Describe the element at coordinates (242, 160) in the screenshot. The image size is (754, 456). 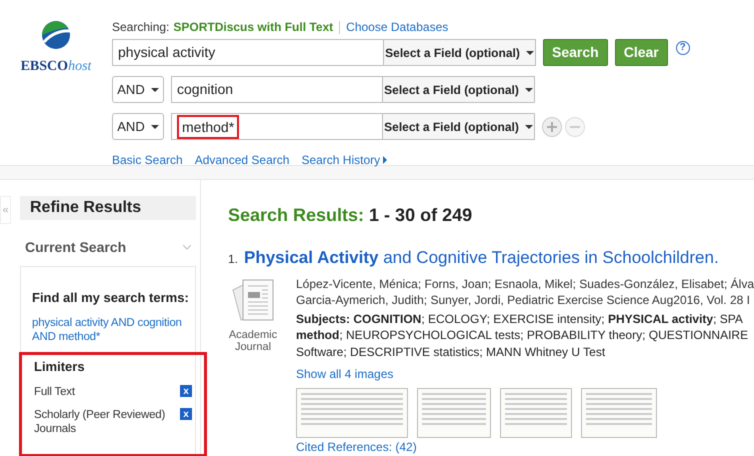
I see `advanced-search-link: Advanced Search` at that location.